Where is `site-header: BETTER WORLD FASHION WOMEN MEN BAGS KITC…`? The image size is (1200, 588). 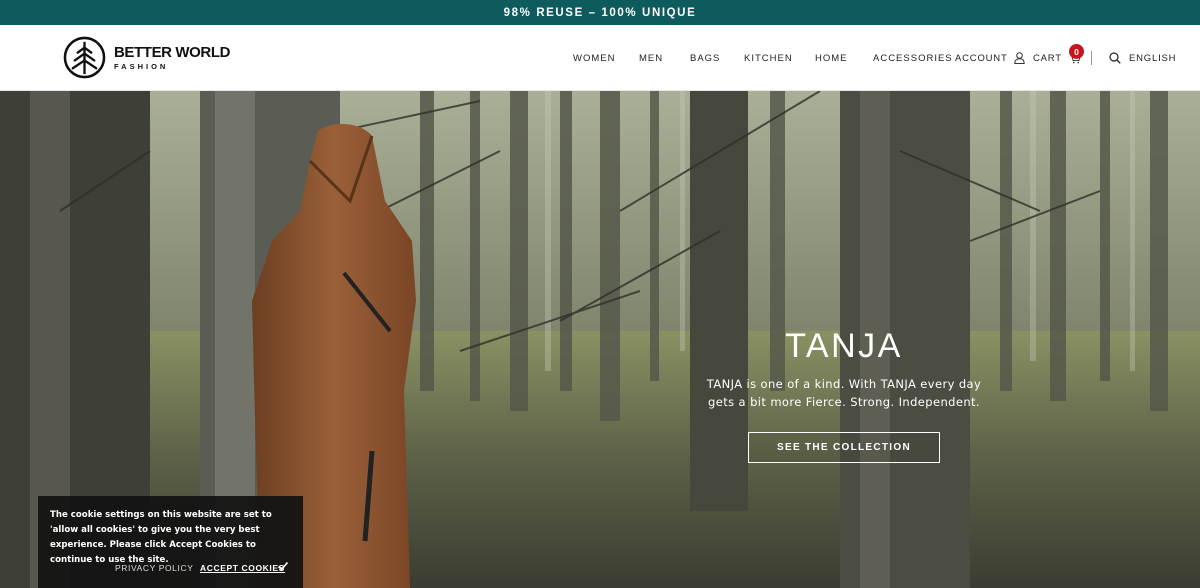 site-header: BETTER WORLD FASHION WOMEN MEN BAGS KITC… is located at coordinates (600, 58).